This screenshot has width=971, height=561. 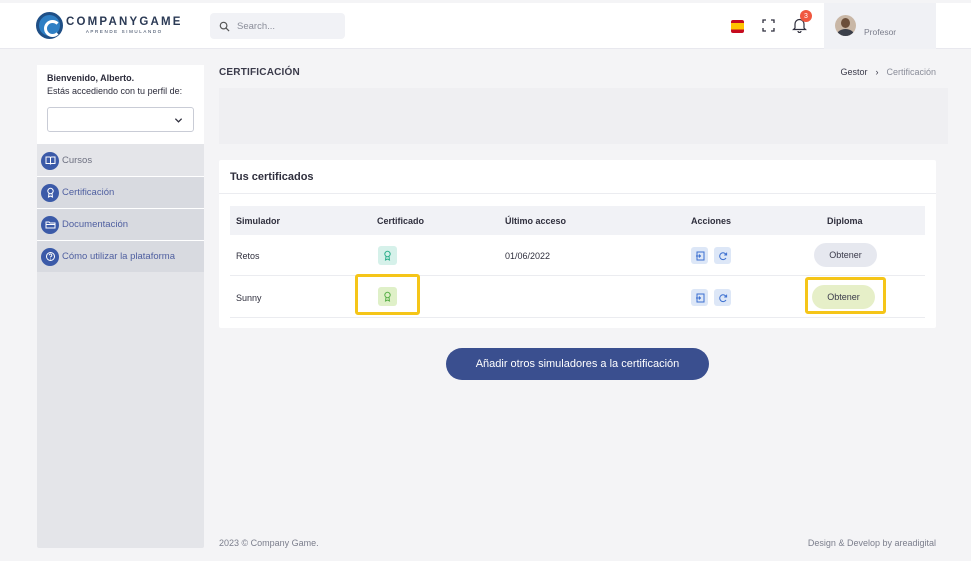 What do you see at coordinates (577, 255) in the screenshot?
I see `table-row: Retos 01/06/2022 Obtener` at bounding box center [577, 255].